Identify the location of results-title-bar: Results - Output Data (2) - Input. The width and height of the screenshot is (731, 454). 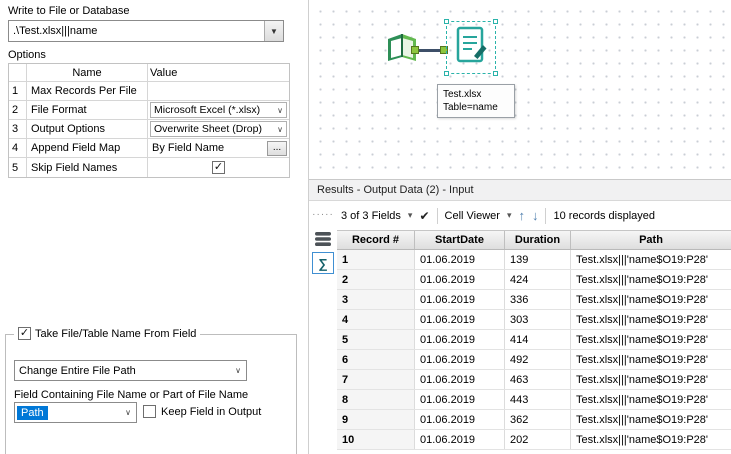
(520, 190).